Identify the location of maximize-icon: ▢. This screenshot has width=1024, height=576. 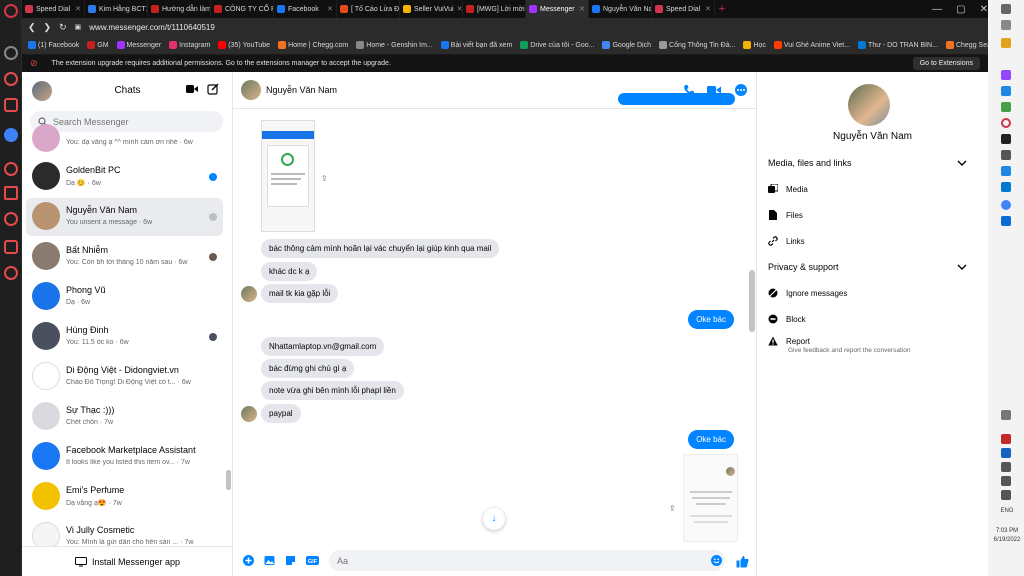
(960, 9).